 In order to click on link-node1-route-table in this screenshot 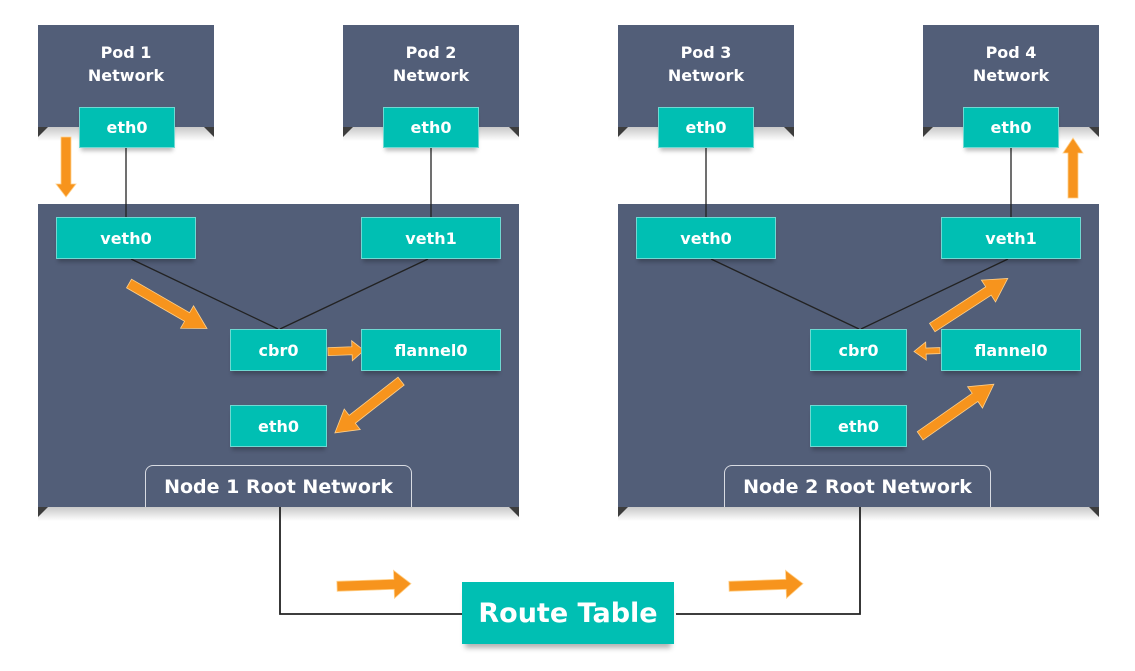, I will do `click(370, 561)`.